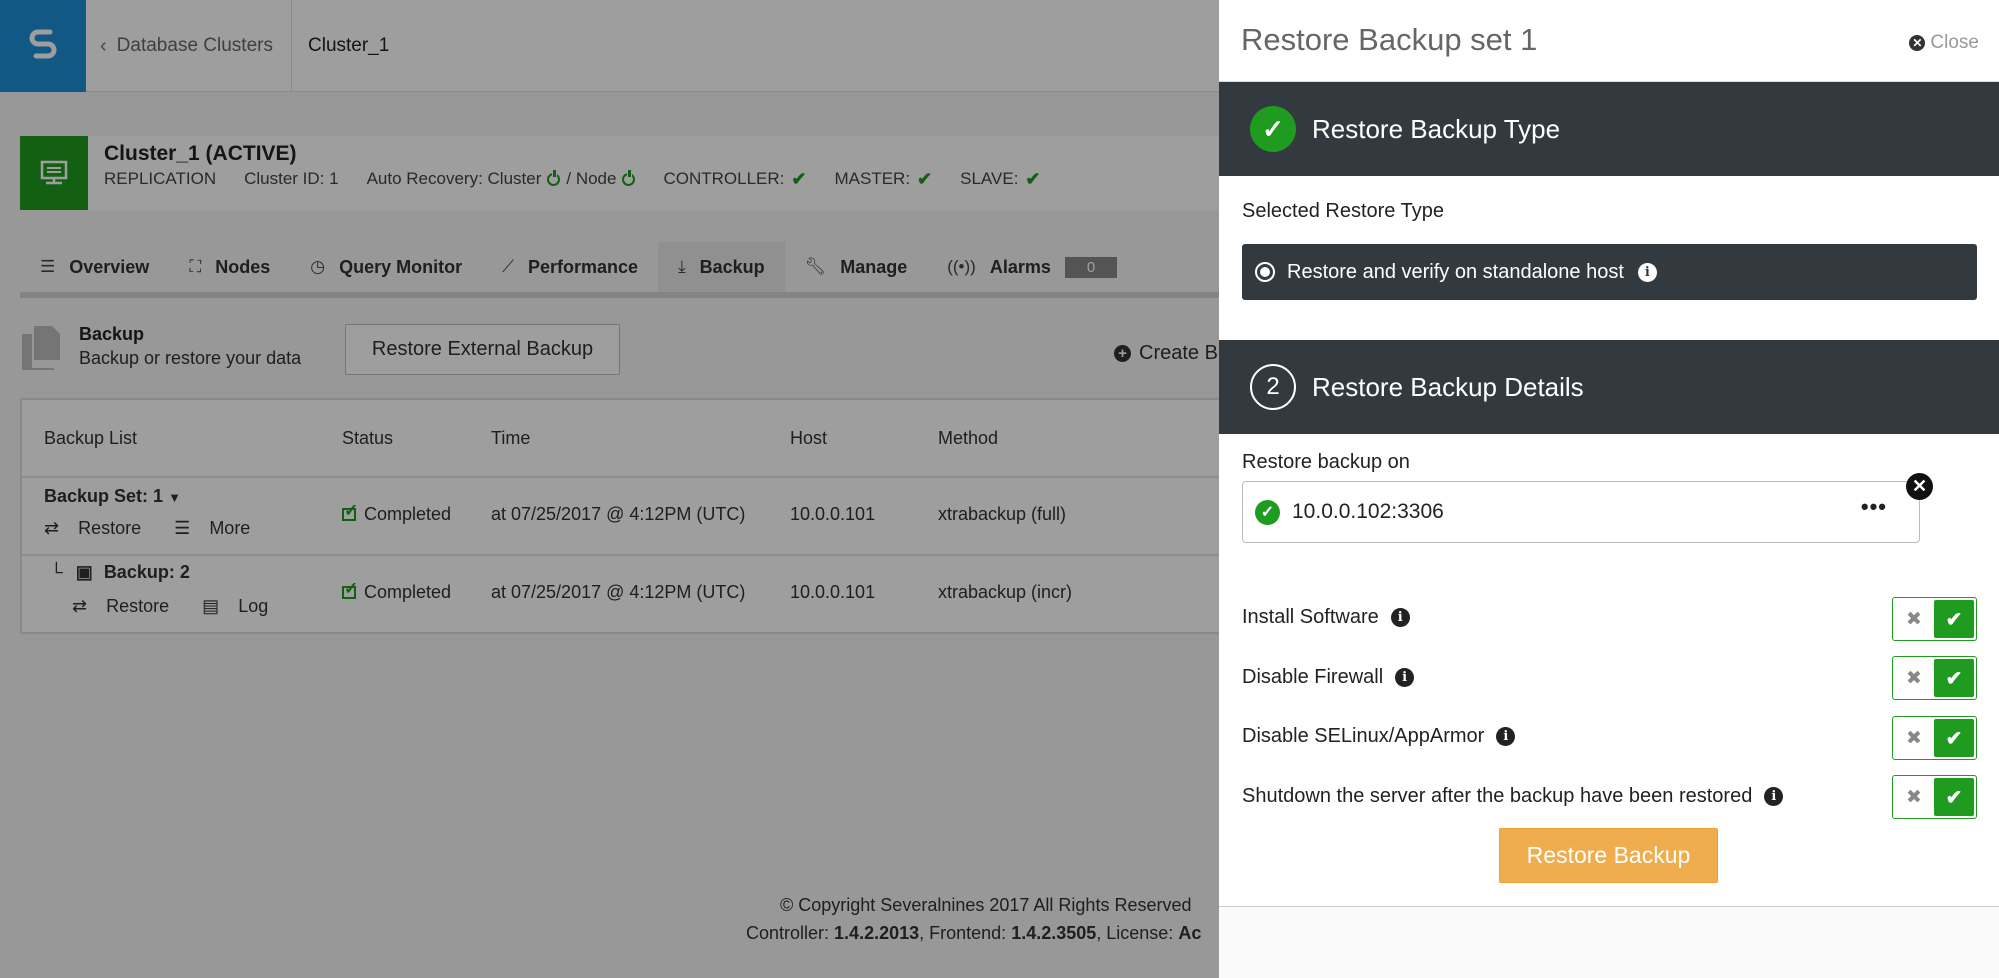 This screenshot has width=1999, height=978. I want to click on disable-firewall-toggle: ✖ ✔, so click(1934, 678).